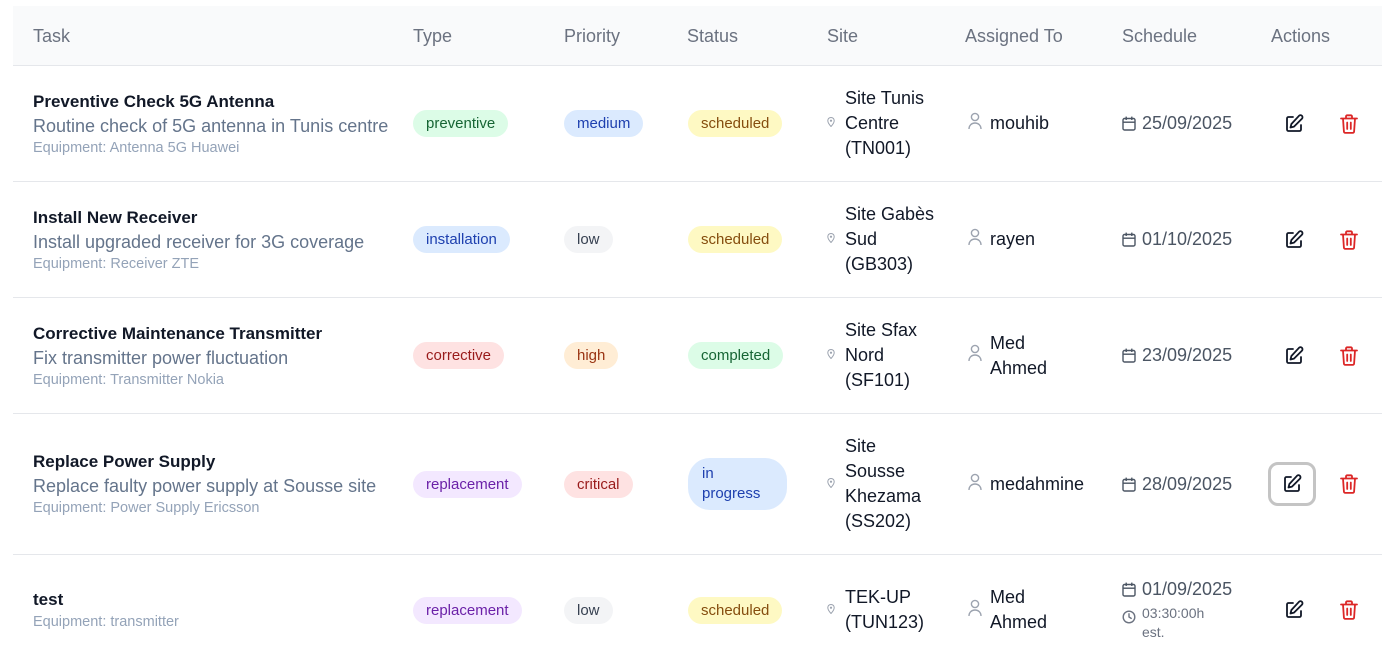  What do you see at coordinates (875, 471) in the screenshot?
I see `site-line: Sousse` at bounding box center [875, 471].